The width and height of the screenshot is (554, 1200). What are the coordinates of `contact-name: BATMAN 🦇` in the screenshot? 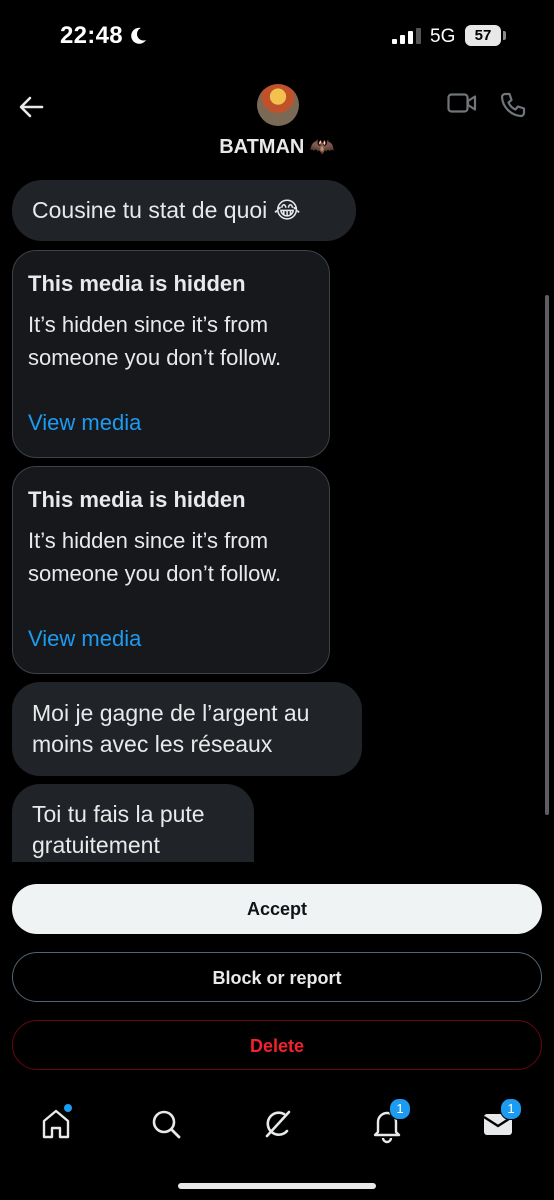 It's located at (277, 146).